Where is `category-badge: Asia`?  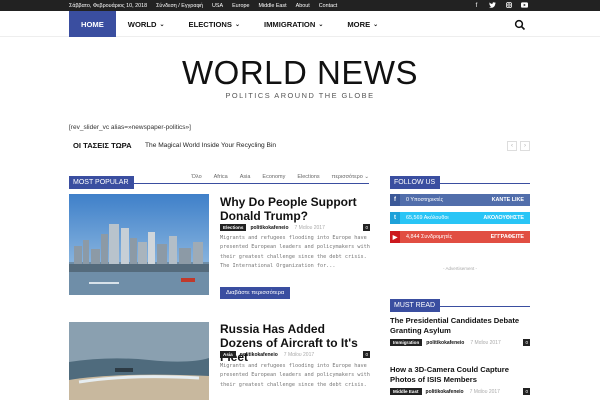 category-badge: Asia is located at coordinates (228, 354).